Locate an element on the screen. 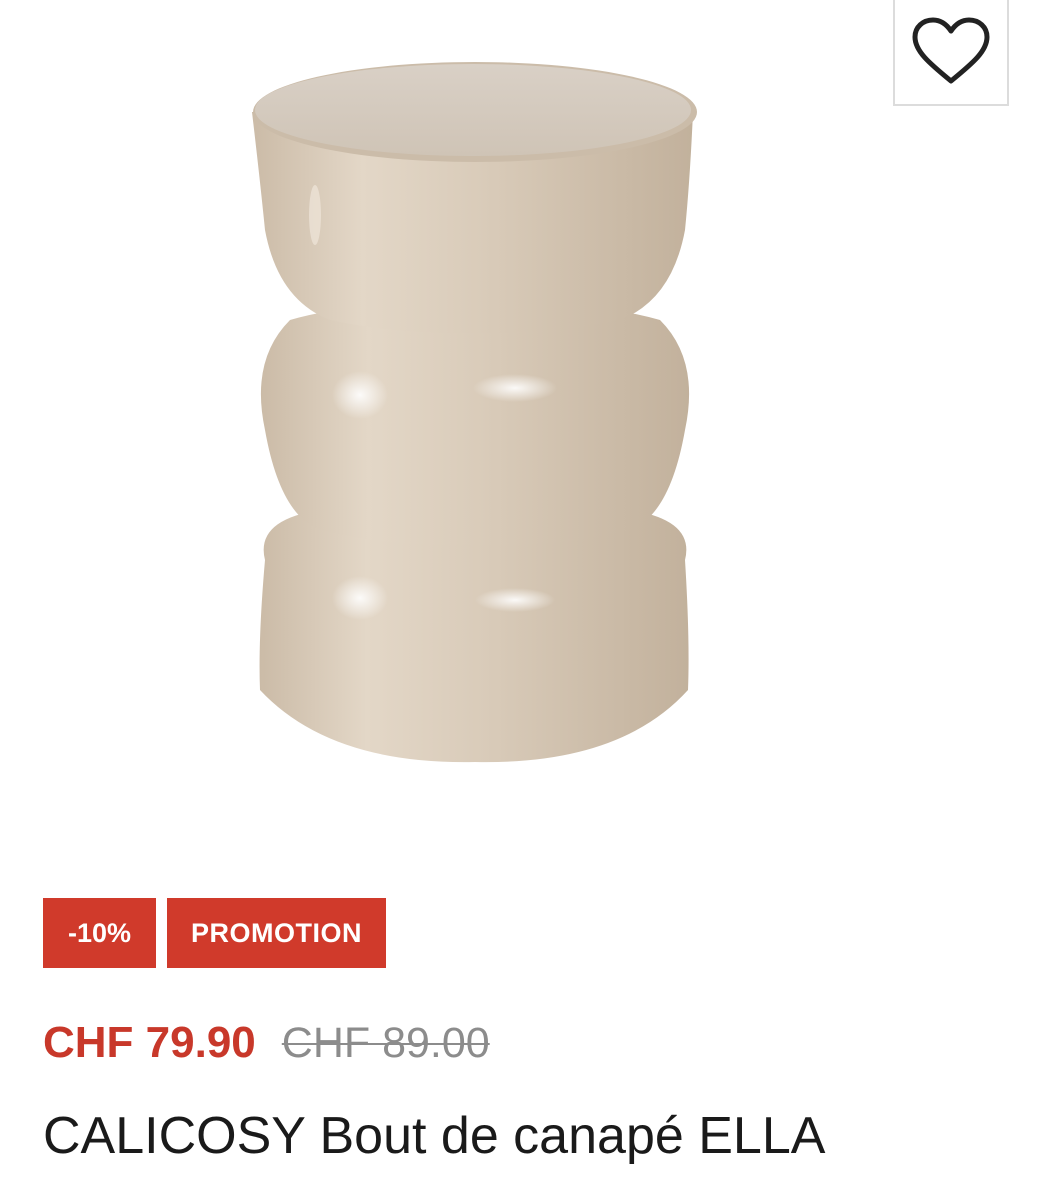 Image resolution: width=1054 pixels, height=1200 pixels. heart-icon is located at coordinates (951, 50).